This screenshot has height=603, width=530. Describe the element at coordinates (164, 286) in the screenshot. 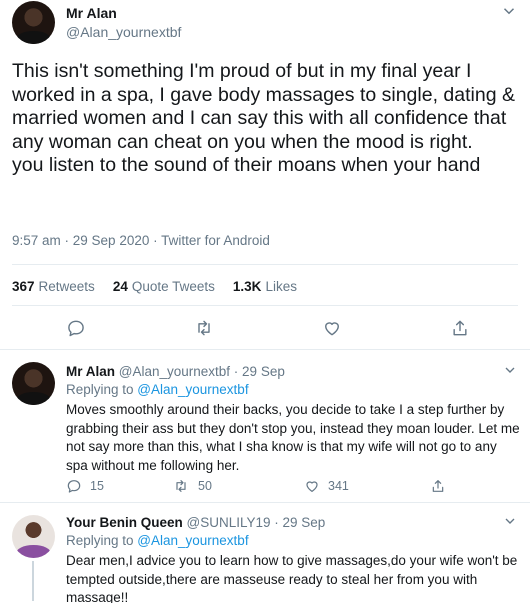

I see `quote-tweets-stat: 24 Quote Tweets` at that location.